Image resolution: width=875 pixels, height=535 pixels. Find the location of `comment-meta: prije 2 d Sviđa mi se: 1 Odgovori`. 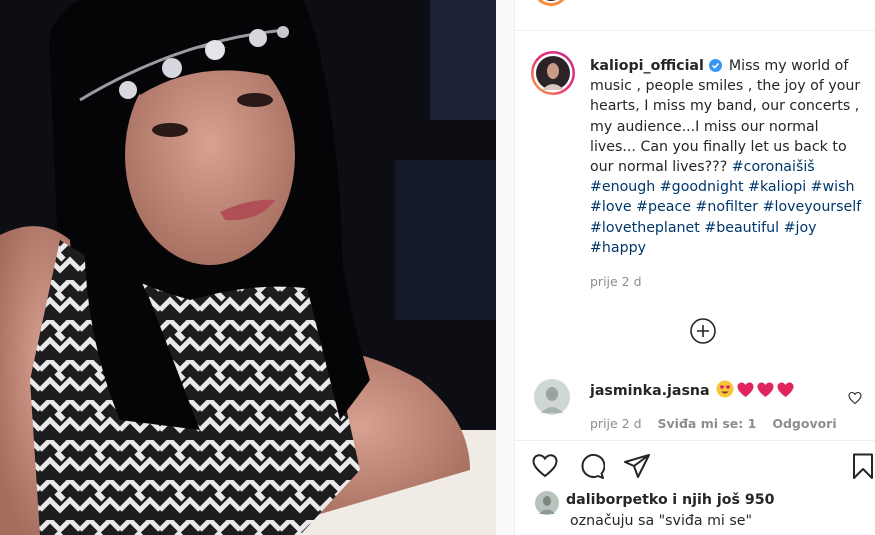

comment-meta: prije 2 d Sviđa mi se: 1 Odgovori is located at coordinates (719, 423).